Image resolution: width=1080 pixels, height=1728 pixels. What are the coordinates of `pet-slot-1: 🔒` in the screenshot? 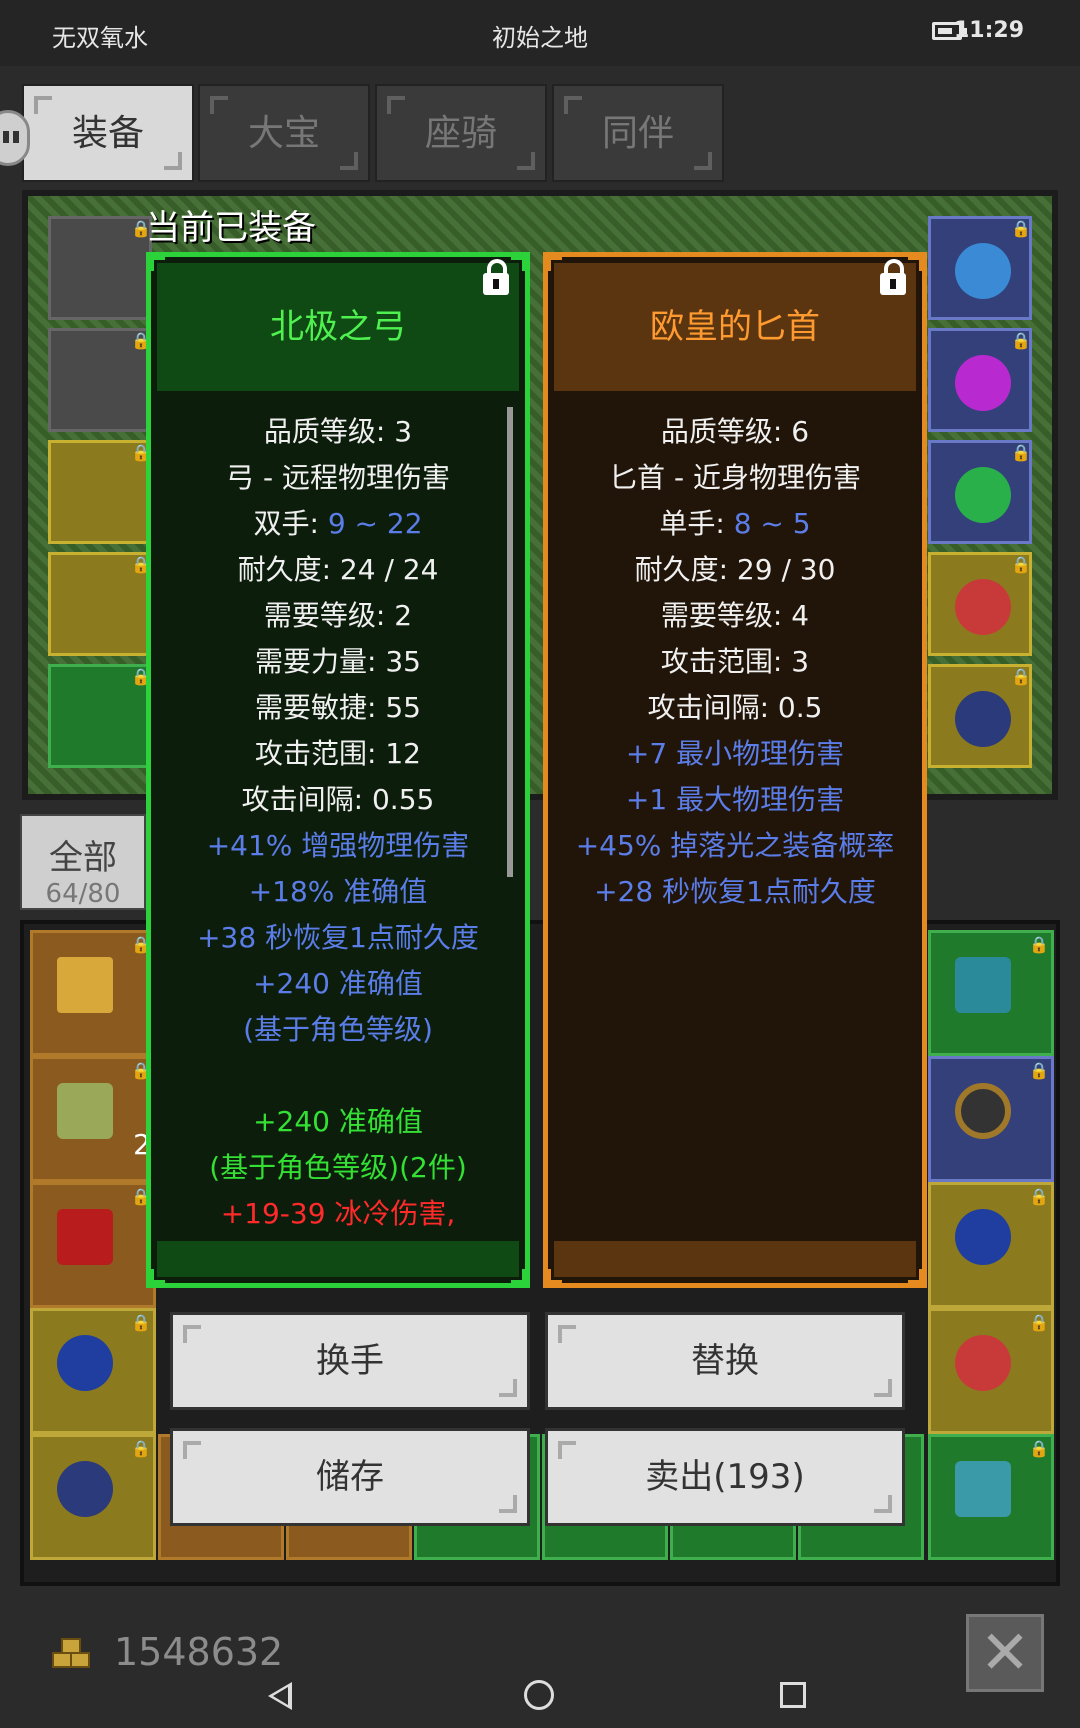 It's located at (980, 604).